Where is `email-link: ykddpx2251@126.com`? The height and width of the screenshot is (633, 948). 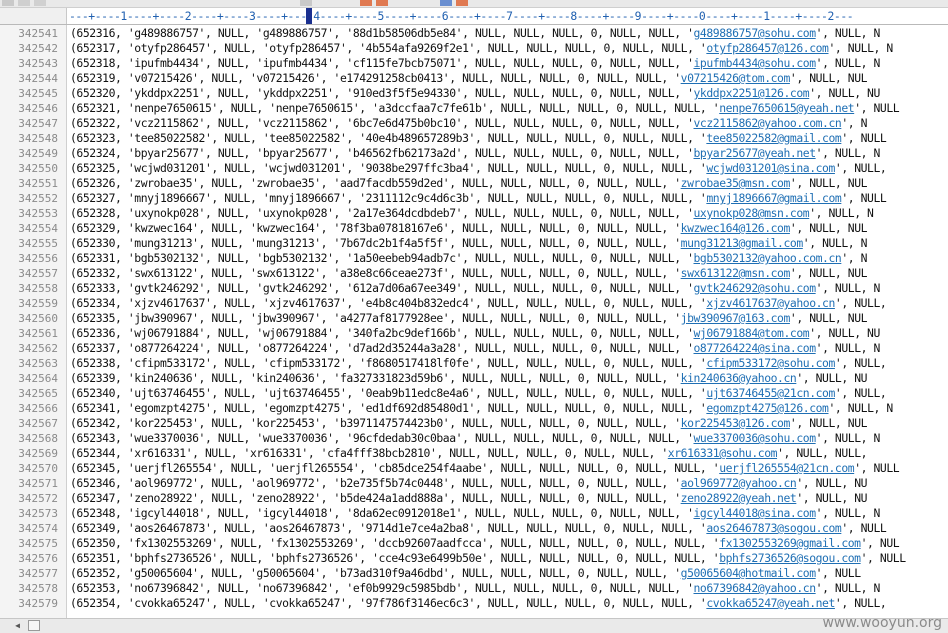
email-link: ykddpx2251@126.com is located at coordinates (752, 93).